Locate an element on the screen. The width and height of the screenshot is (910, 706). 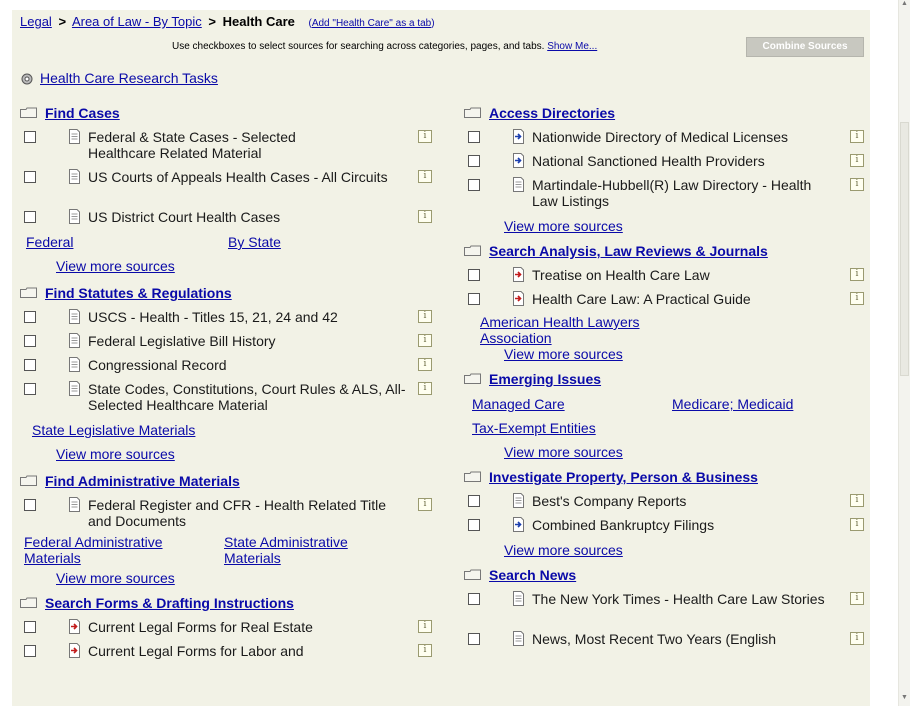
combine-sources-button: Combine Sources is located at coordinates (805, 47).